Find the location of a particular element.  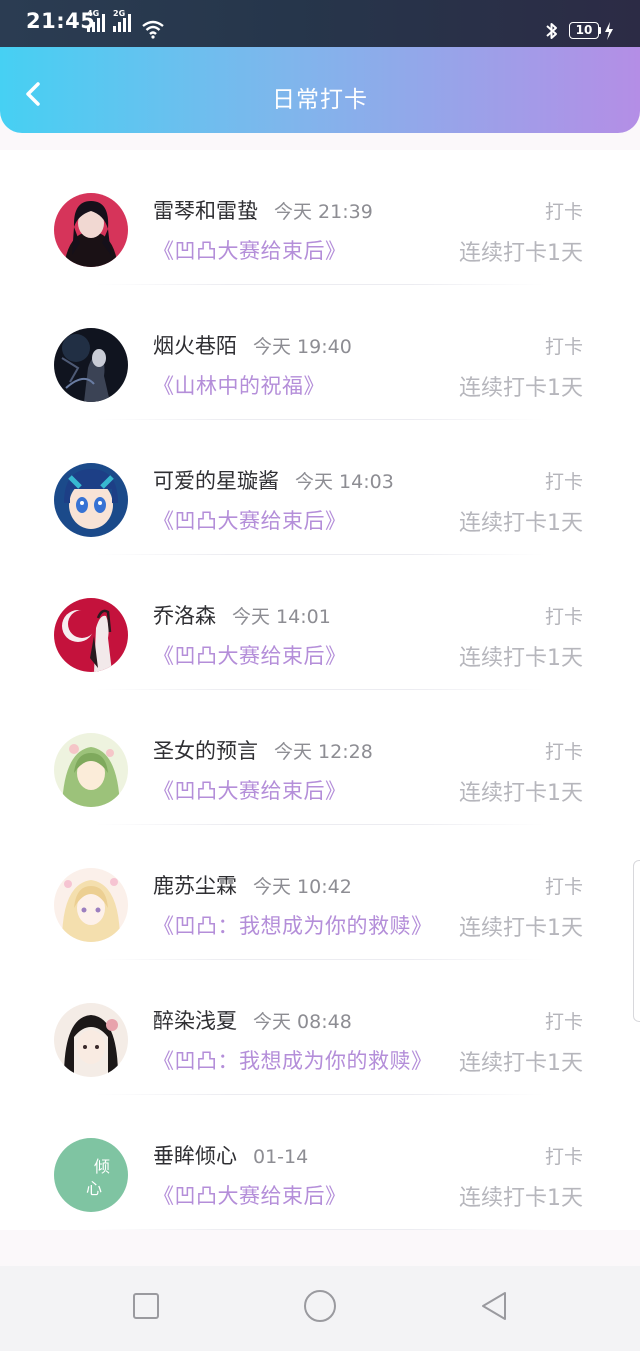

user-name: 垂眸倾心 01-14 is located at coordinates (230, 1155).